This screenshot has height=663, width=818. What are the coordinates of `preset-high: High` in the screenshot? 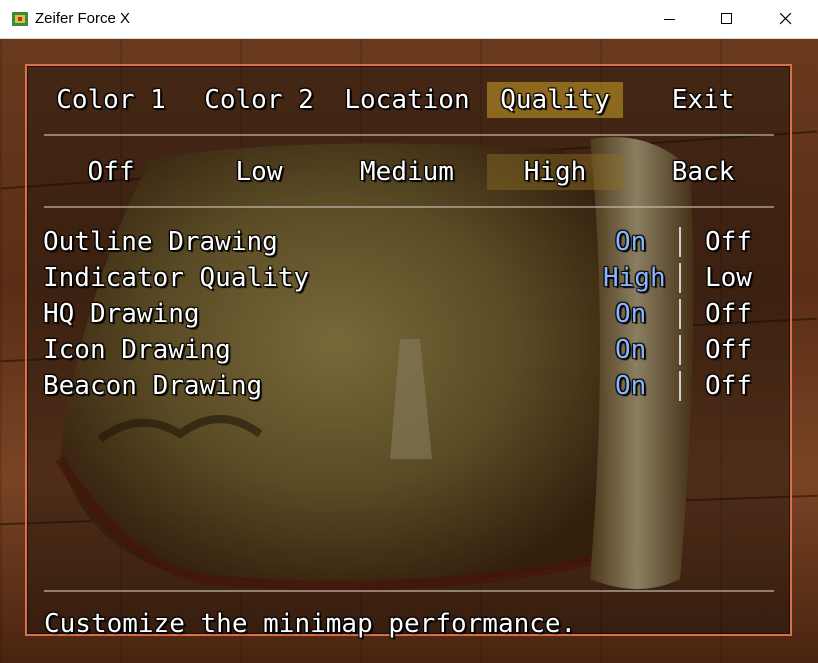 It's located at (555, 172).